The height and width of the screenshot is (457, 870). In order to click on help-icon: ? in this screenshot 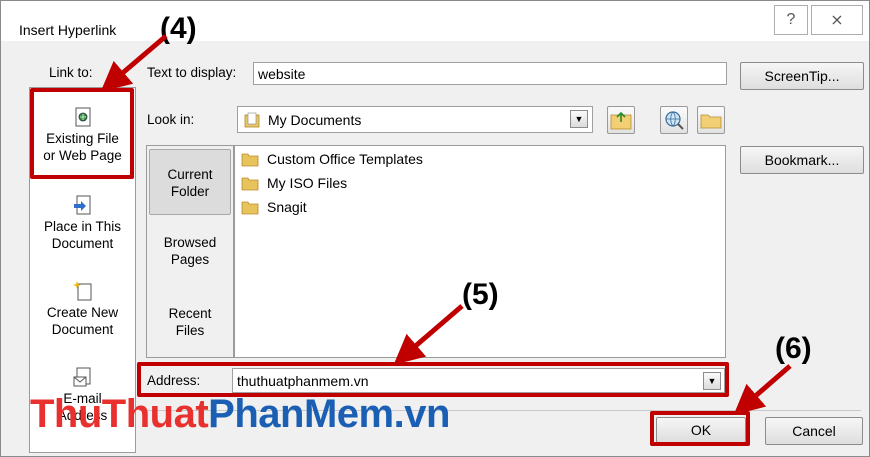, I will do `click(791, 19)`.